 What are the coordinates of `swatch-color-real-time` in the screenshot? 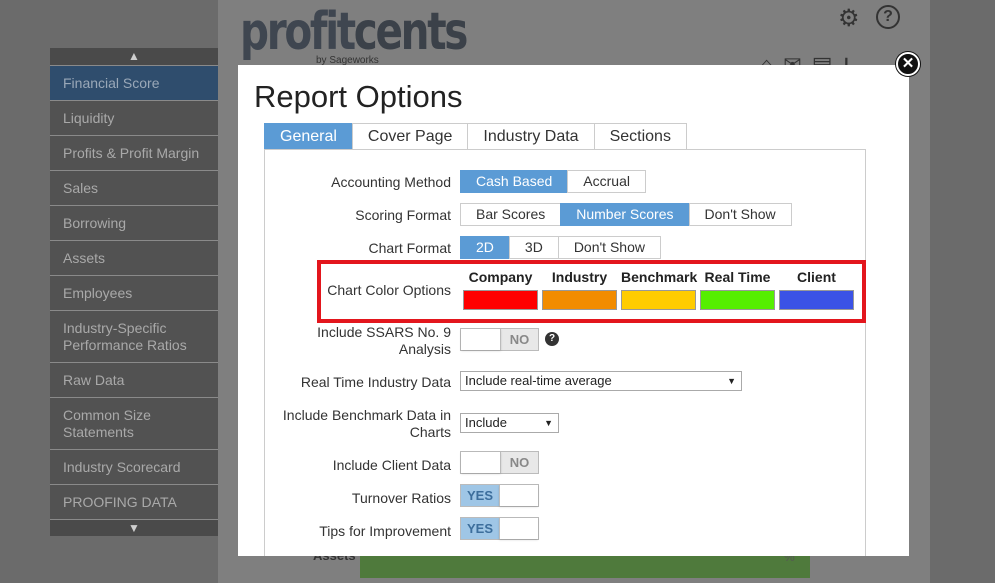 It's located at (737, 300).